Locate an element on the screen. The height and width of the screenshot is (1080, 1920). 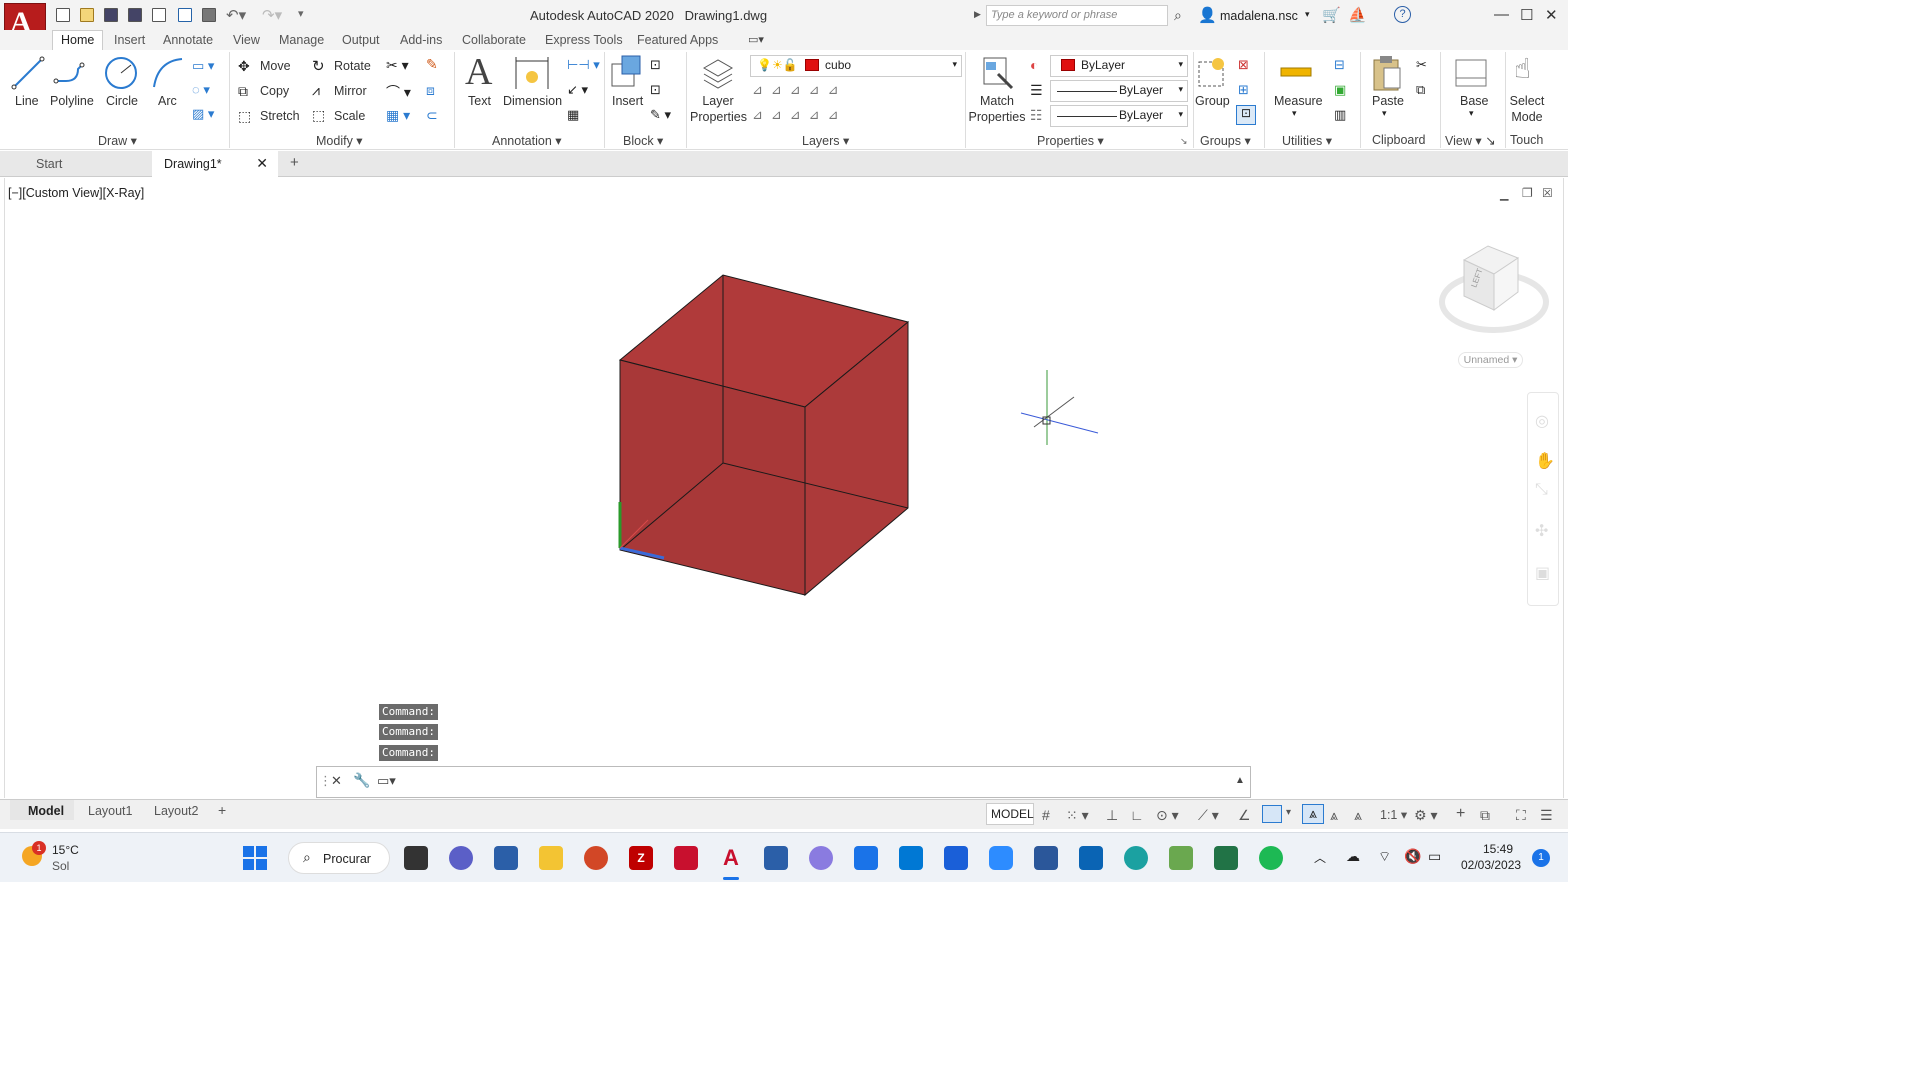
annotation-monitor-icon: + is located at coordinates (1460, 814).